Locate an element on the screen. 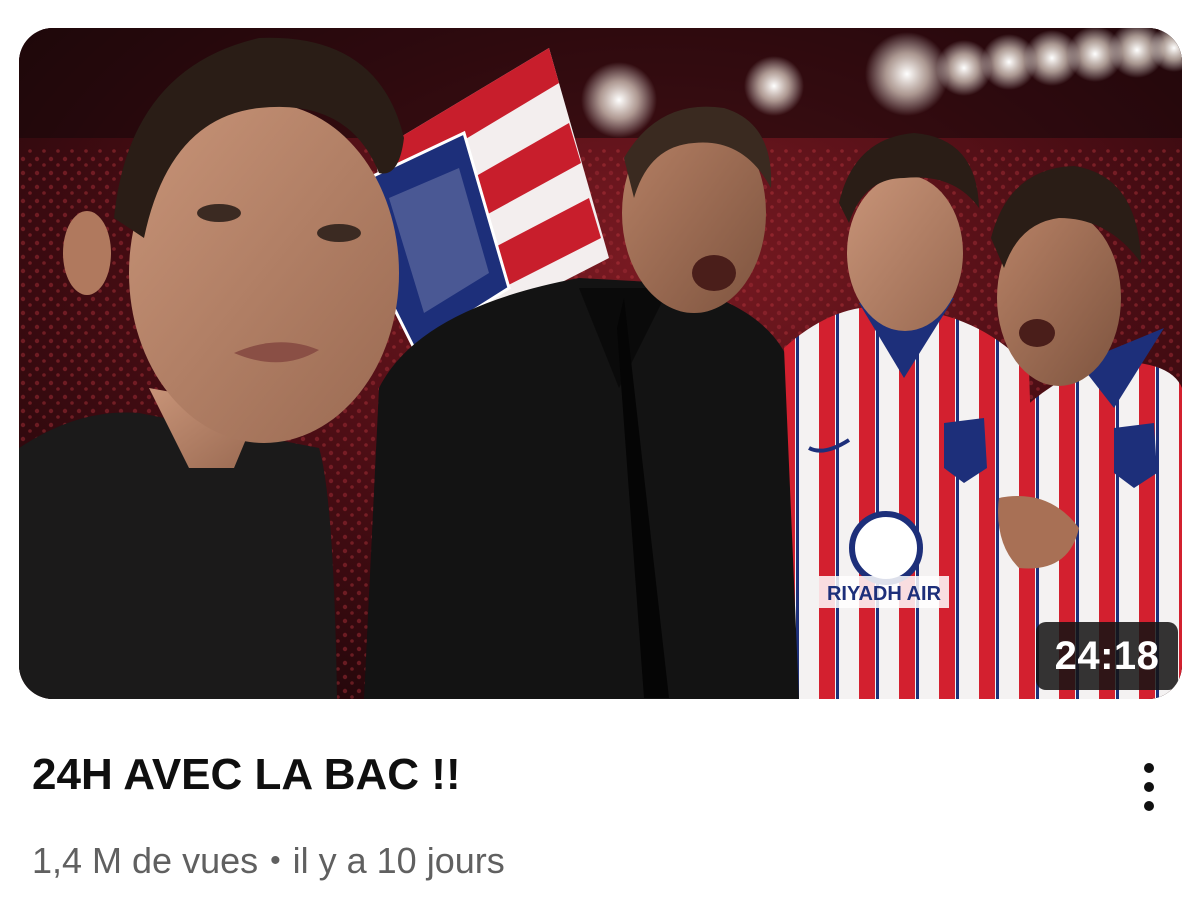  more-vertical-icon is located at coordinates (1149, 787).